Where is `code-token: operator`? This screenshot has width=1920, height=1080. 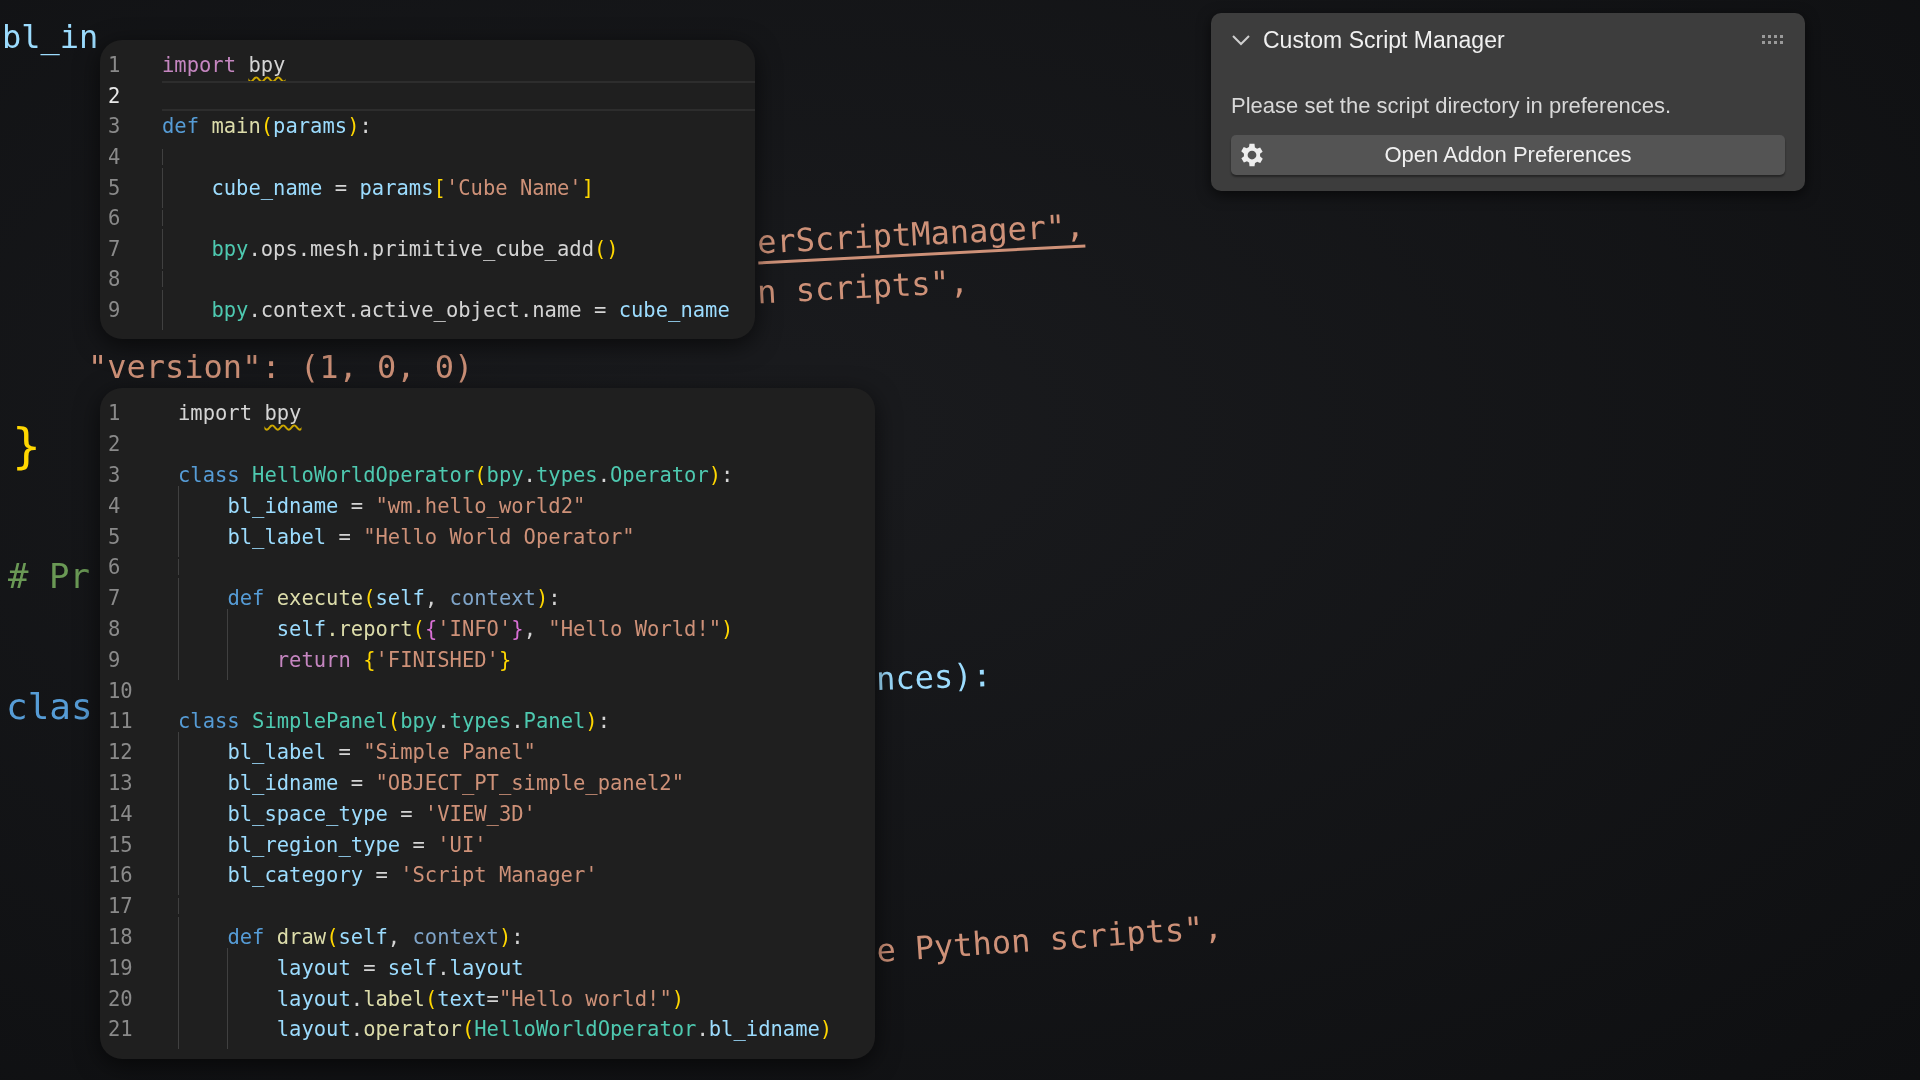
code-token: operator is located at coordinates (412, 1029).